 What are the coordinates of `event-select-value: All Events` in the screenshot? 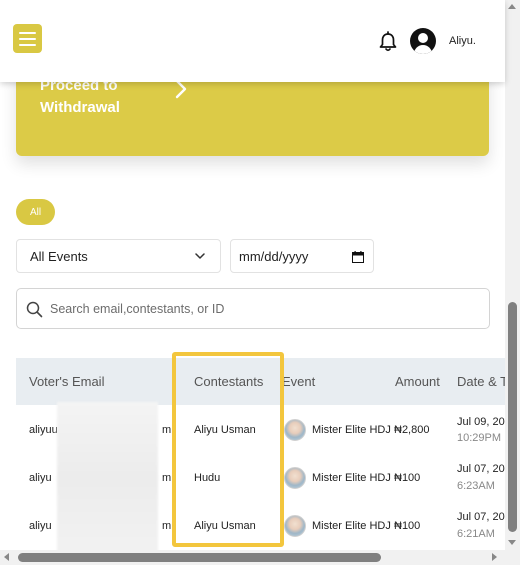 It's located at (59, 256).